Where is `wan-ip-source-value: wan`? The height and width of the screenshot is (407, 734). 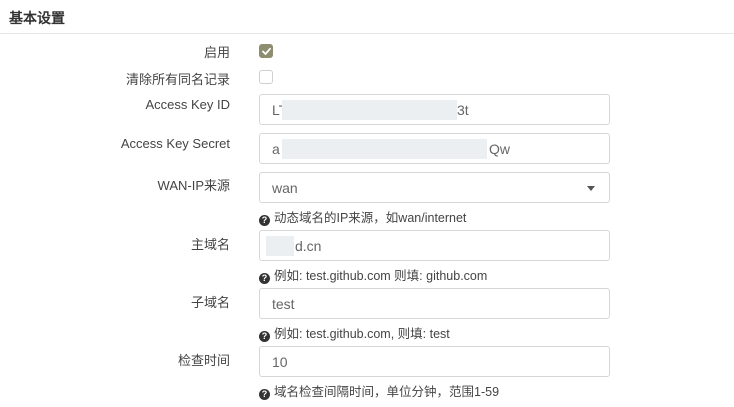 wan-ip-source-value: wan is located at coordinates (285, 188).